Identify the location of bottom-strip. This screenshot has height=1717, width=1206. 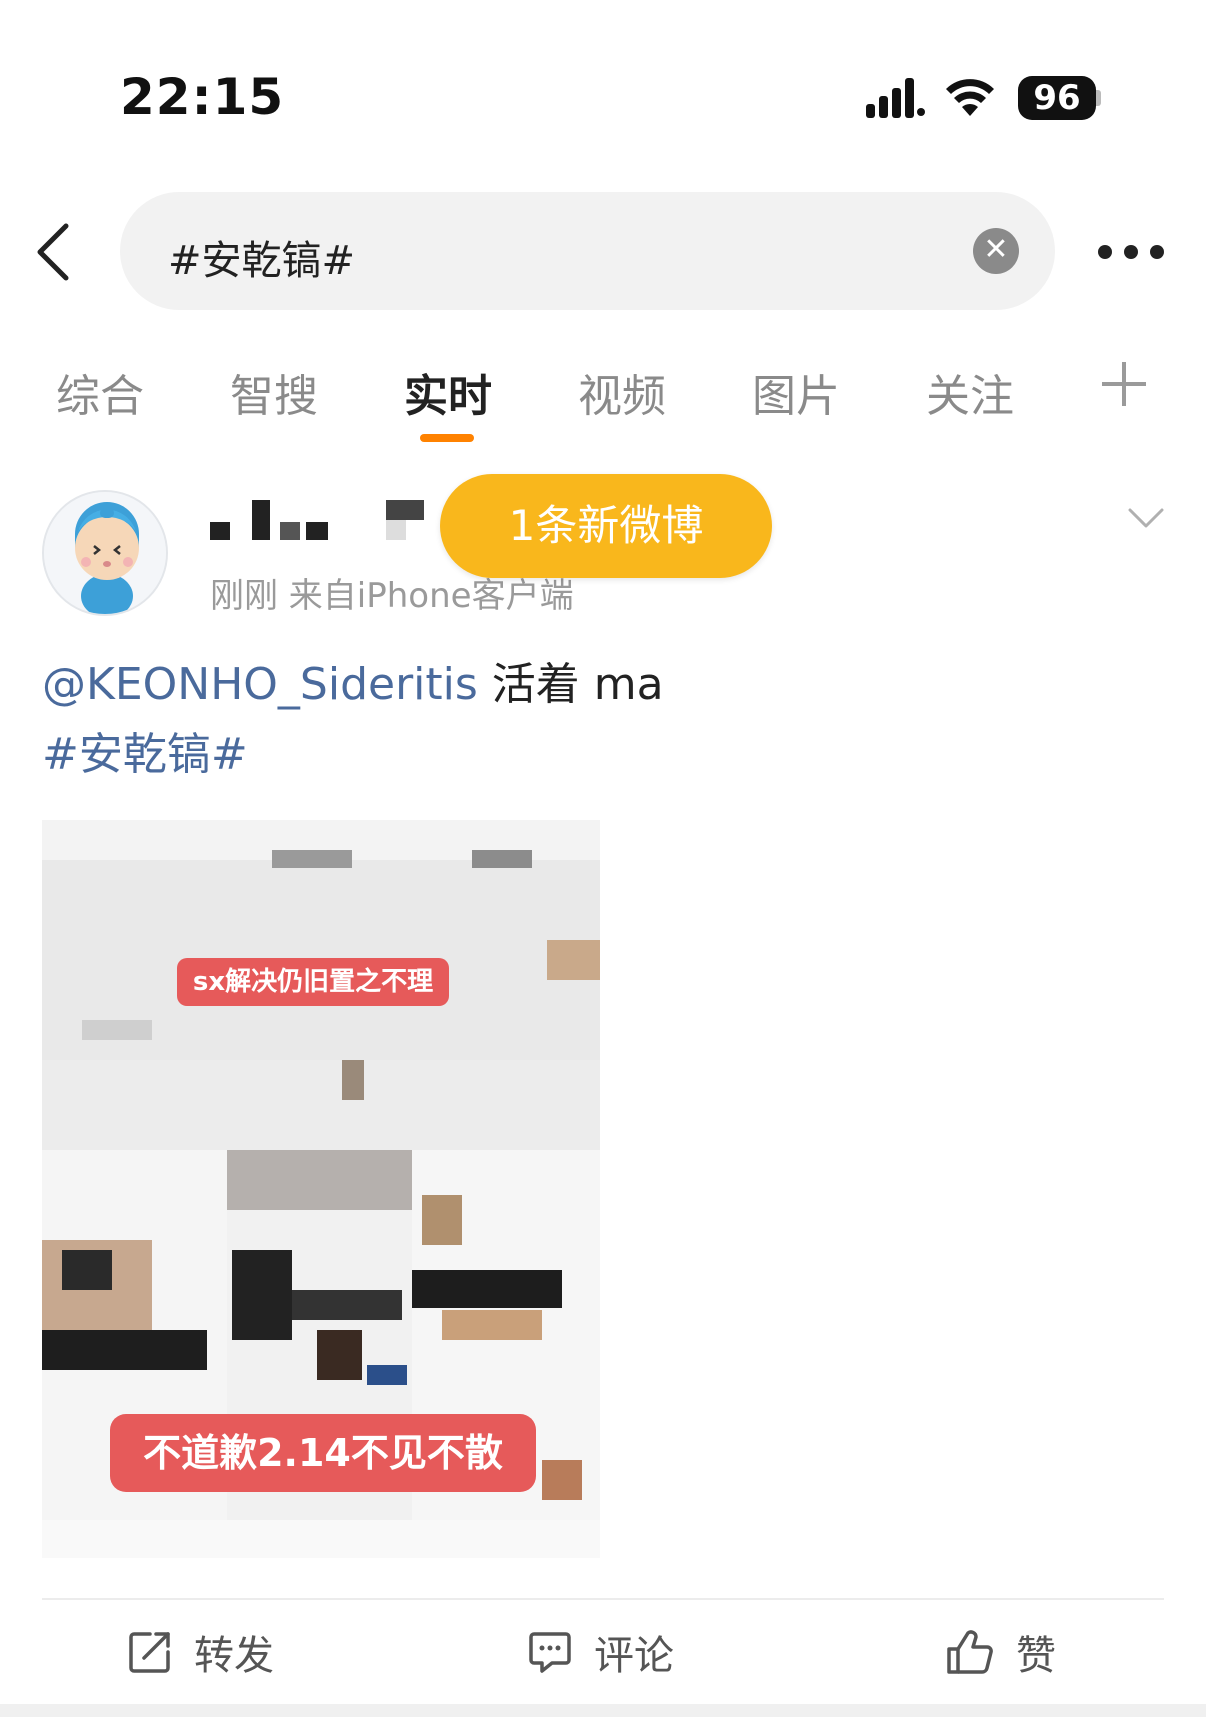
(603, 1710).